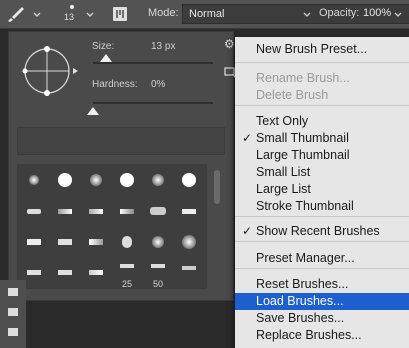  I want to click on grid-scrollbar-thumb, so click(217, 187).